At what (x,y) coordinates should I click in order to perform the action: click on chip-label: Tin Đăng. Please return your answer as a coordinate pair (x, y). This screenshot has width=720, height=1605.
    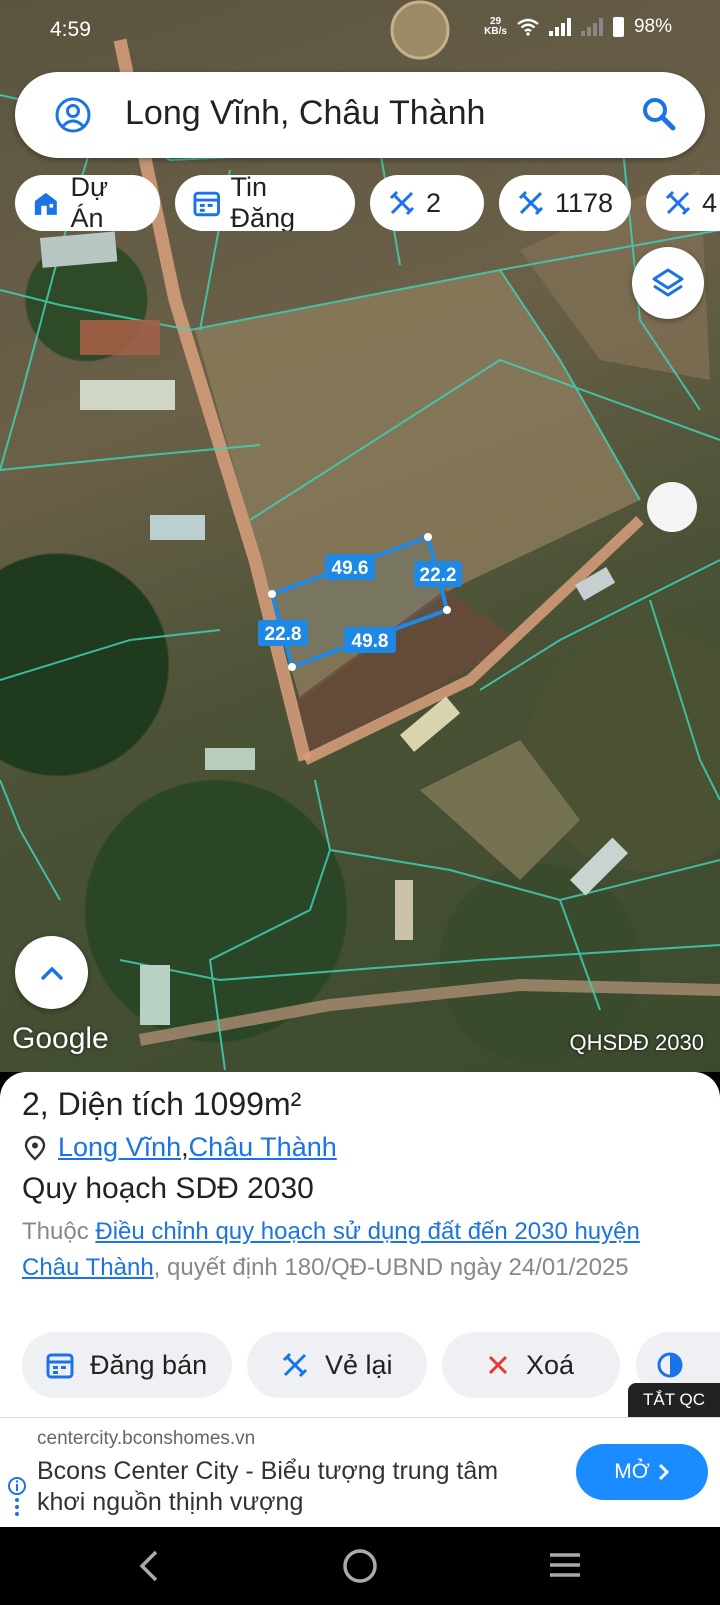
    Looking at the image, I should click on (263, 203).